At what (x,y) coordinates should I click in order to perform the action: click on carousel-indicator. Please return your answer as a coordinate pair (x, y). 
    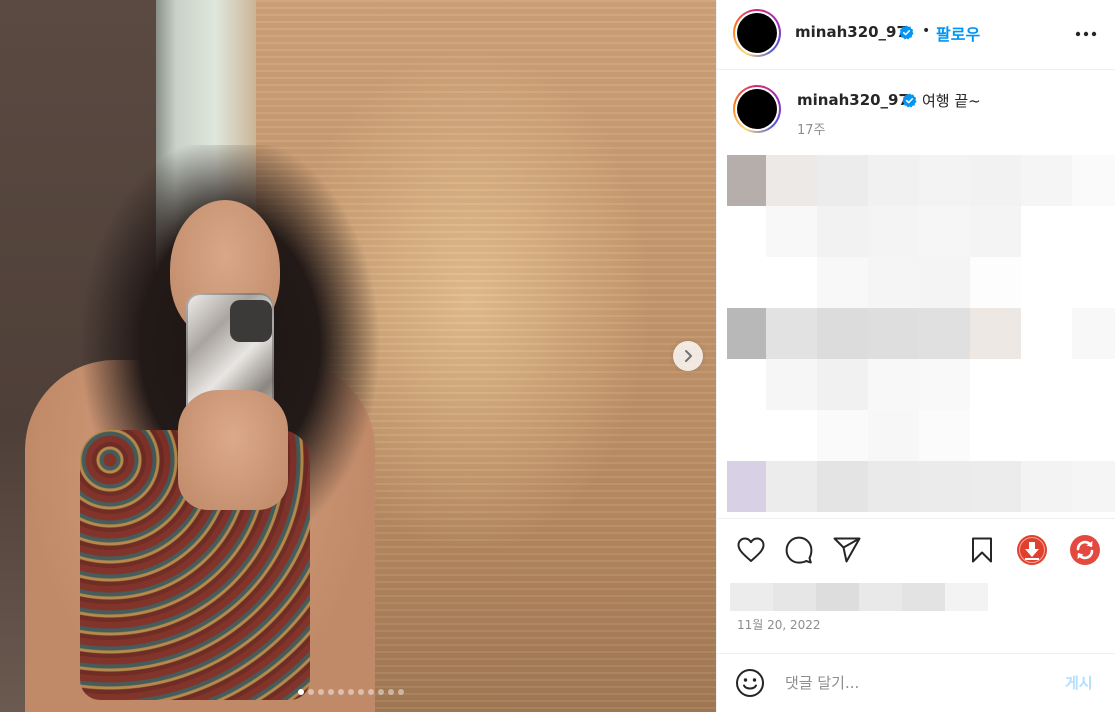
    Looking at the image, I should click on (351, 692).